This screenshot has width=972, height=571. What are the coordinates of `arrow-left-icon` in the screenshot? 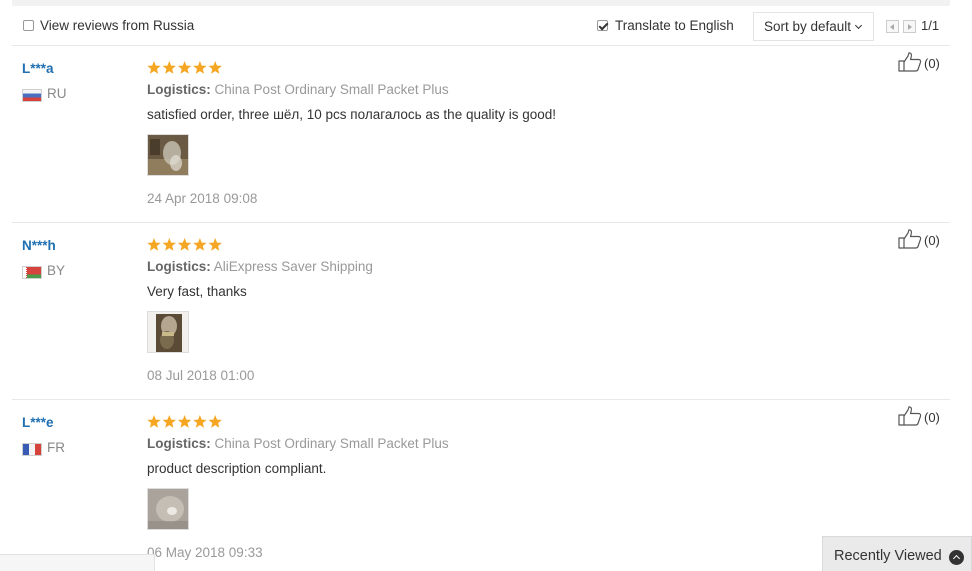 It's located at (892, 27).